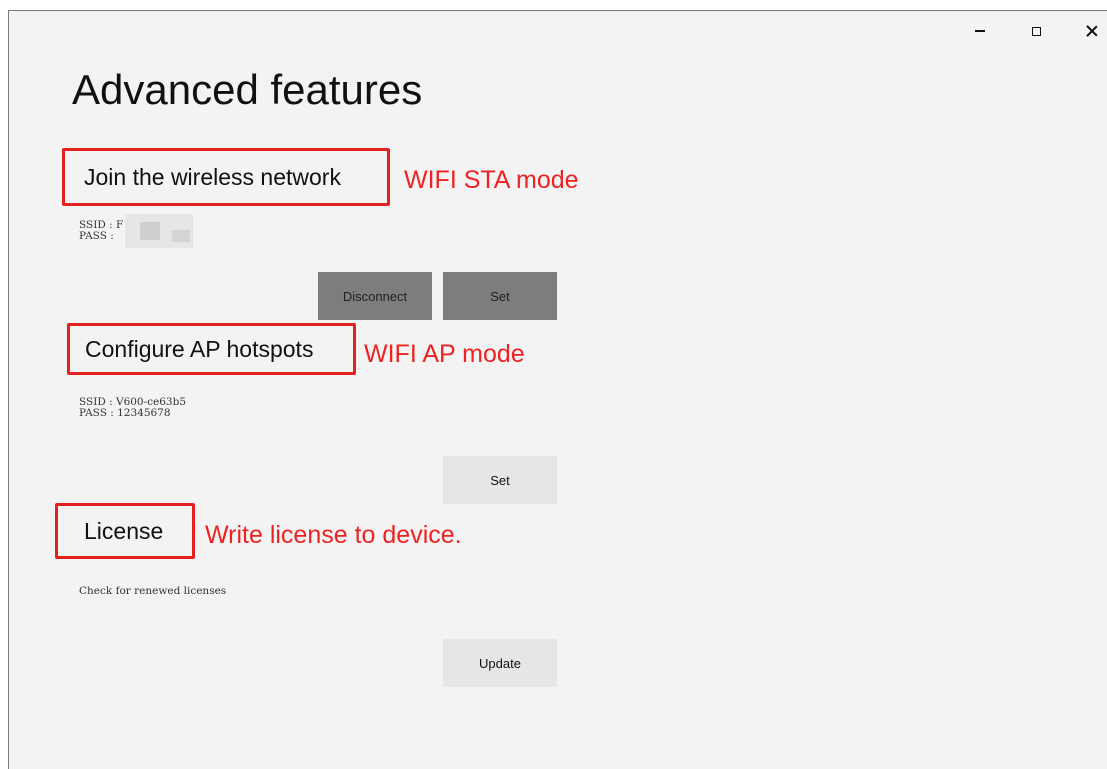 The height and width of the screenshot is (769, 1107). What do you see at coordinates (212, 176) in the screenshot?
I see `sta-heading: Join the wireless network` at bounding box center [212, 176].